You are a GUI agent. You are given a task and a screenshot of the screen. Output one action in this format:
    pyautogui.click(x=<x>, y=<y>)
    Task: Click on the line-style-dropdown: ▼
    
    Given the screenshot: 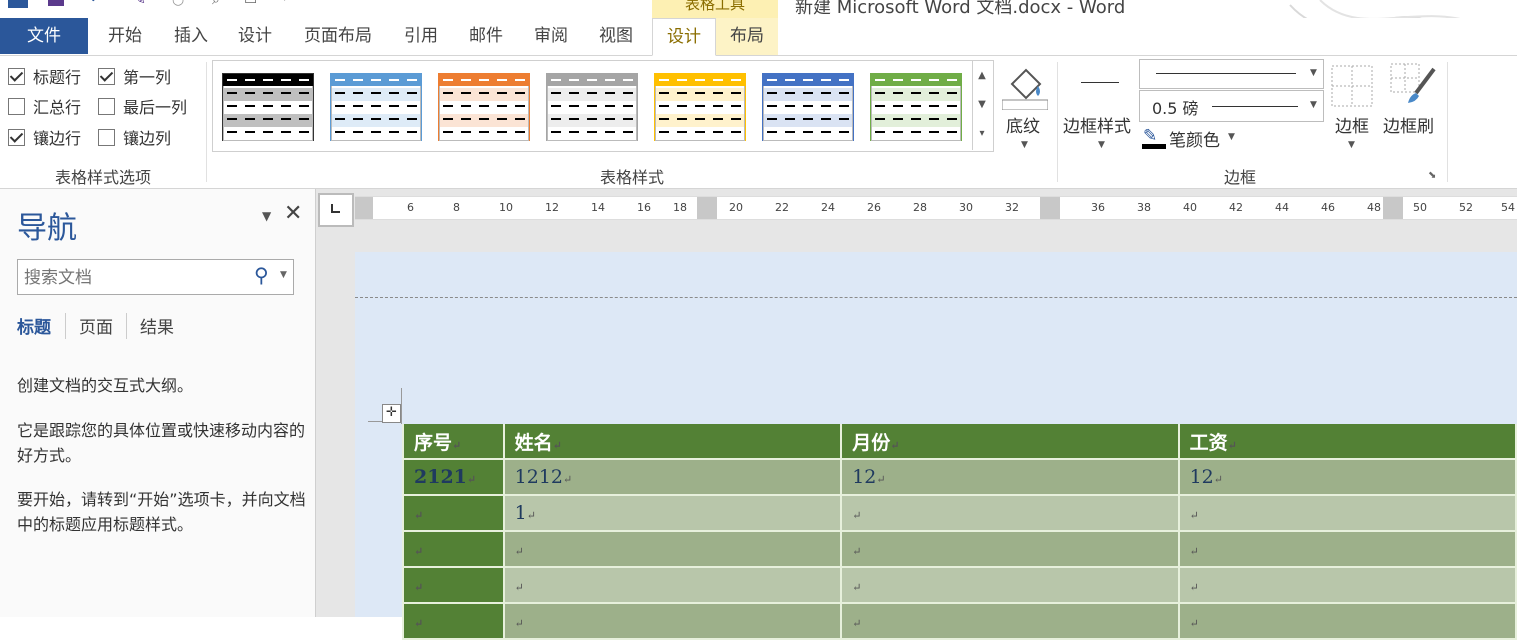 What is the action you would take?
    pyautogui.click(x=1231, y=74)
    